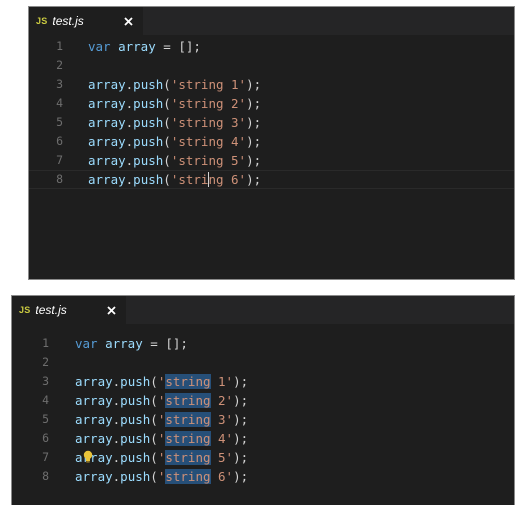  I want to click on token: 'string 5', so click(208, 160).